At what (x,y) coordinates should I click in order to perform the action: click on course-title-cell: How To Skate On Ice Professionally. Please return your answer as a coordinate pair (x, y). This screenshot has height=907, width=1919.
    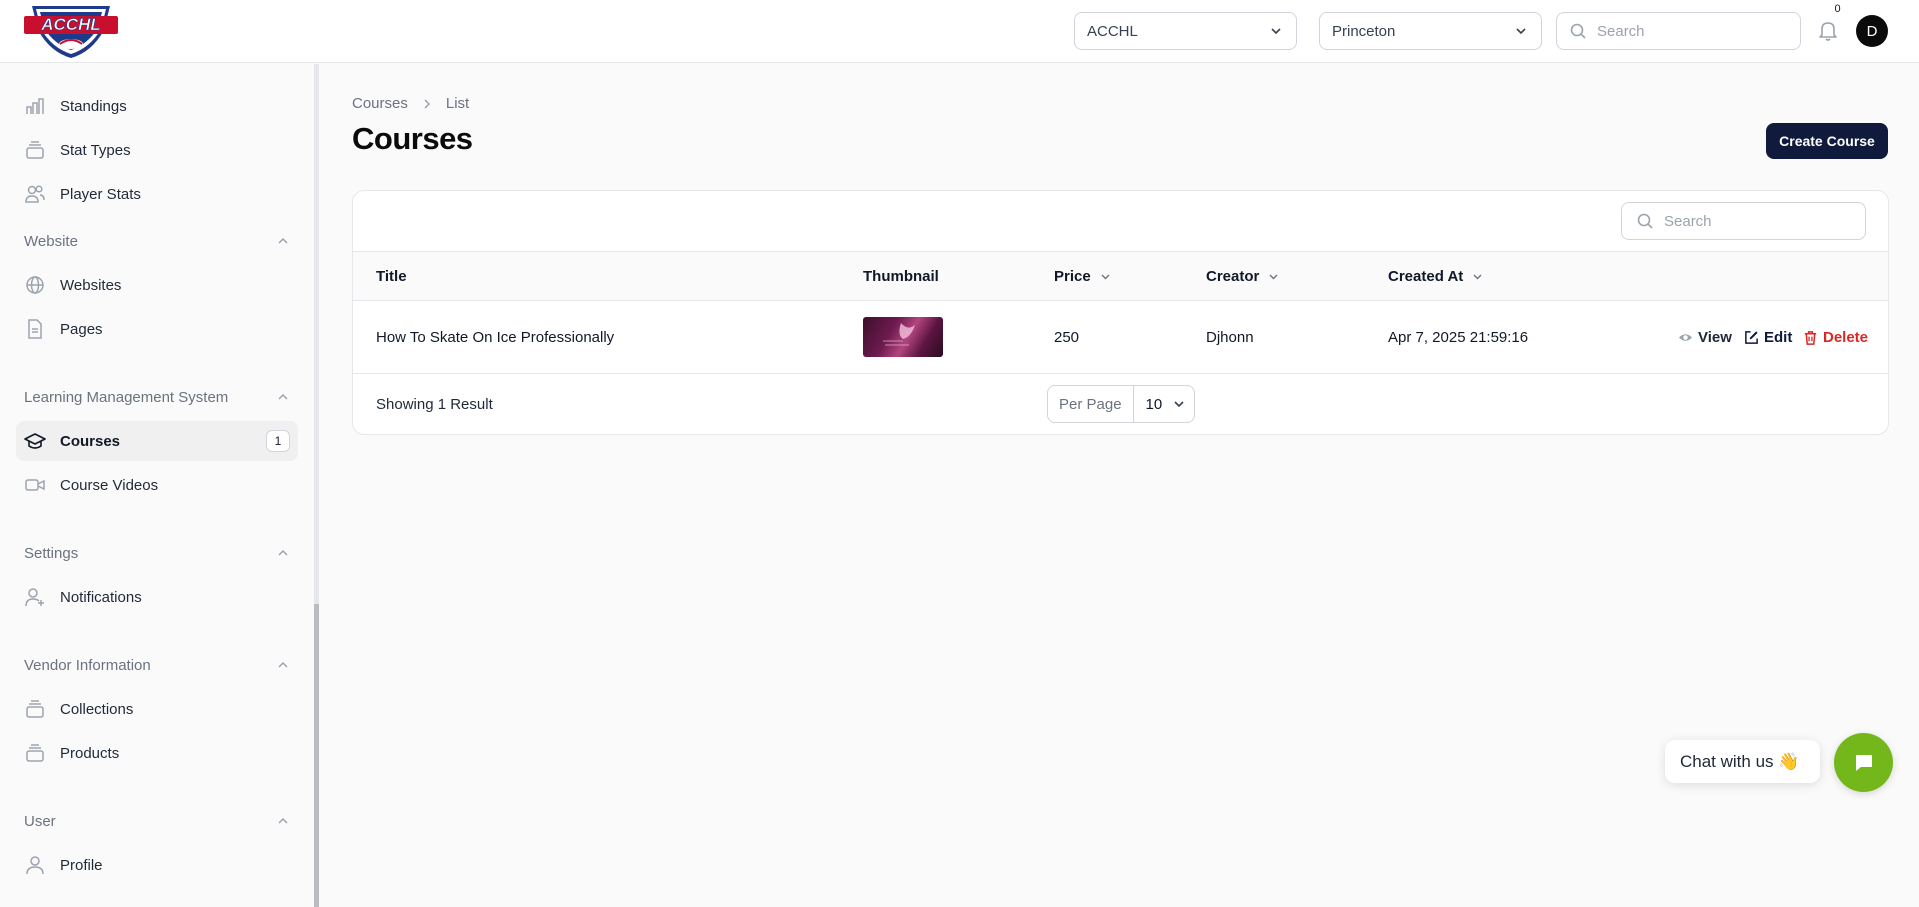
    Looking at the image, I should click on (495, 337).